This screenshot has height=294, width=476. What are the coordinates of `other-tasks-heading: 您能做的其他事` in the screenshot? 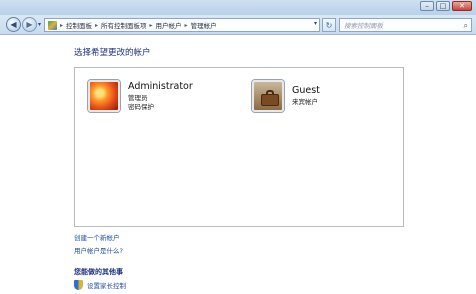 It's located at (98, 272).